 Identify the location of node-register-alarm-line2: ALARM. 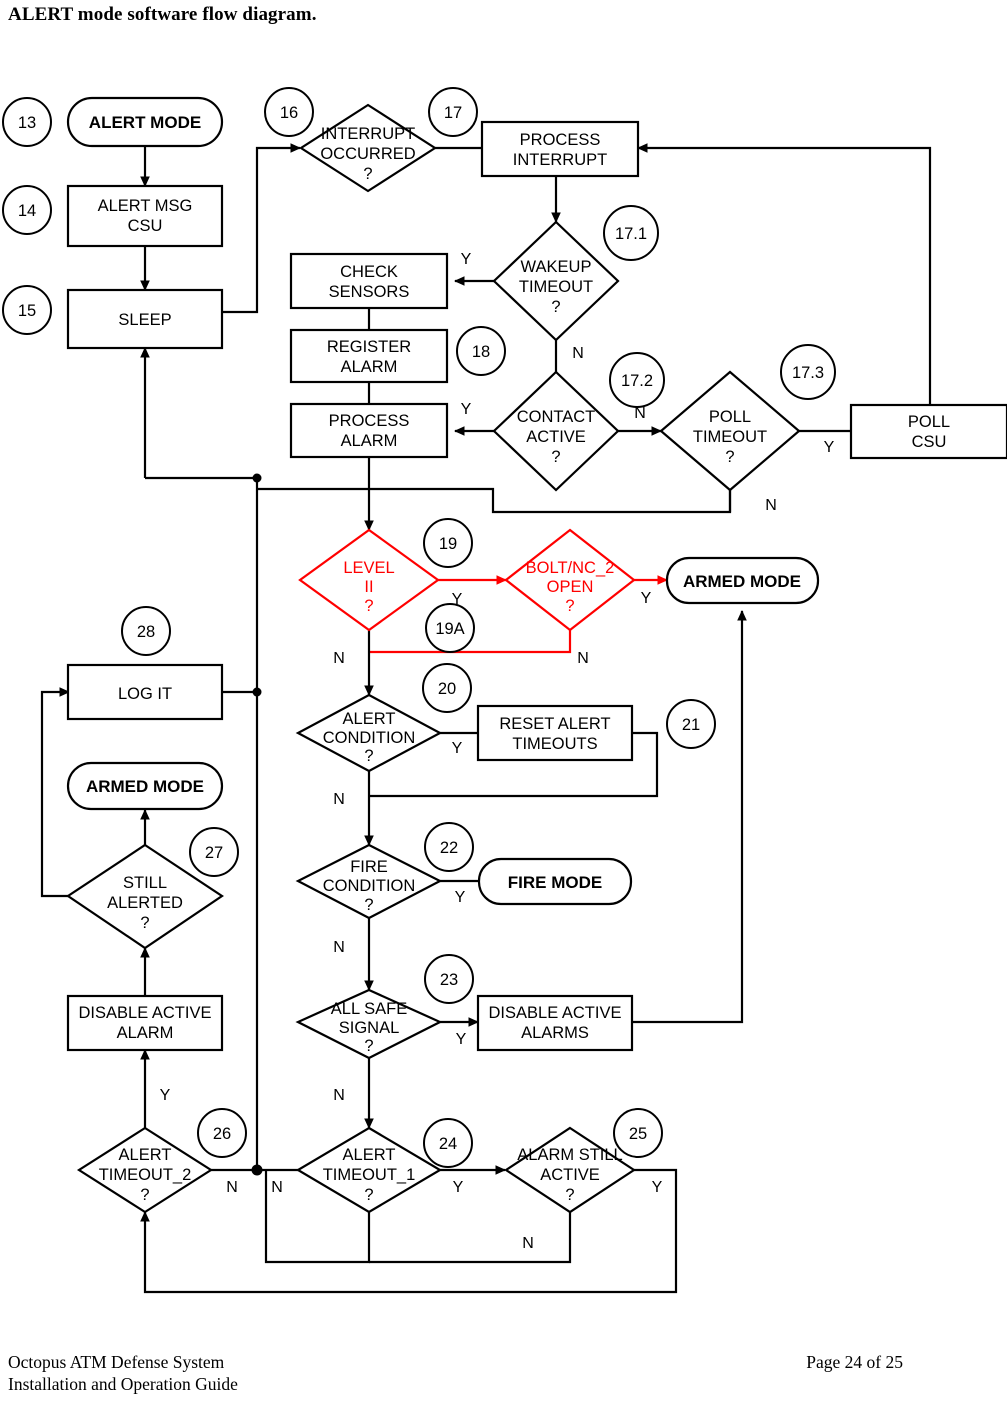
(369, 367).